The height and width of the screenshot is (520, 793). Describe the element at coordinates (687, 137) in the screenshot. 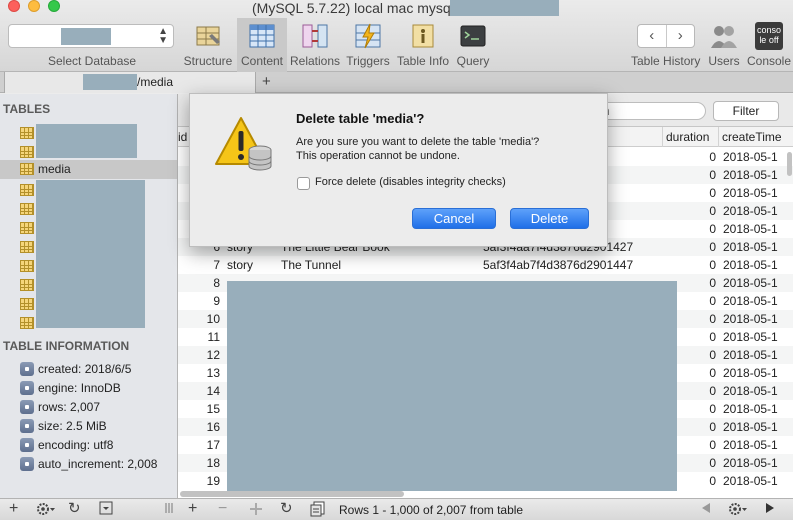

I see `column-header-duration: duration` at that location.